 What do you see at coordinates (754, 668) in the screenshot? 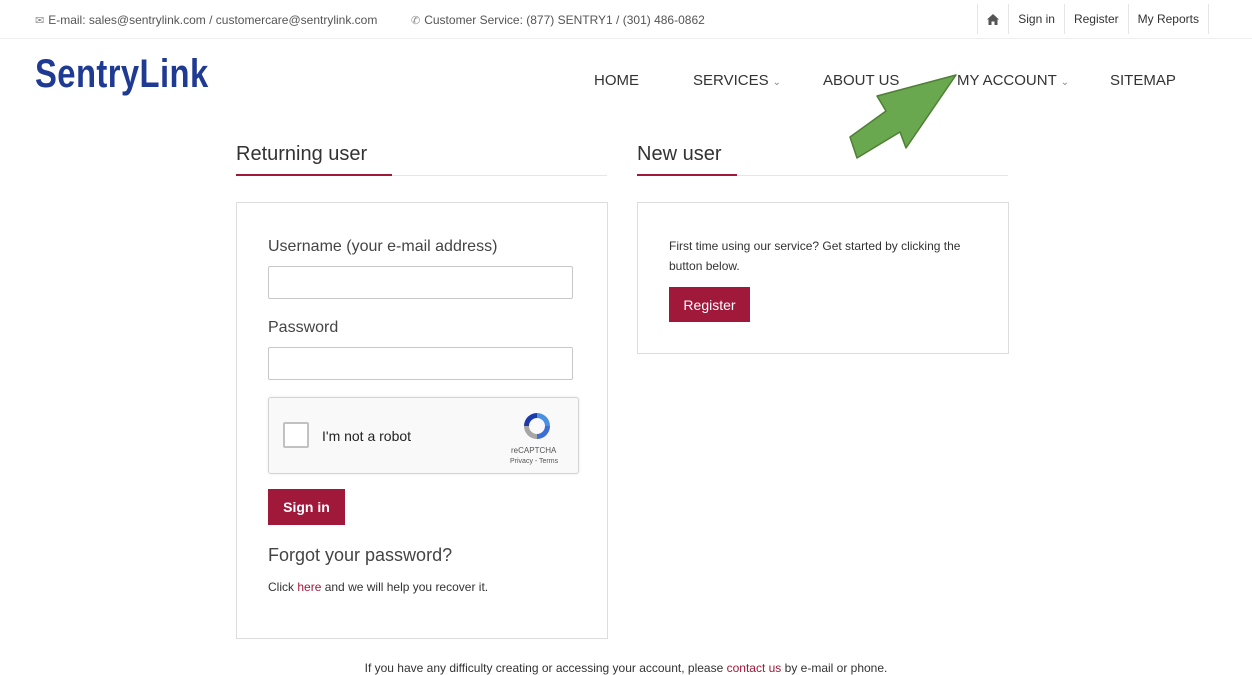
I see `contact-us-link: contact us` at bounding box center [754, 668].